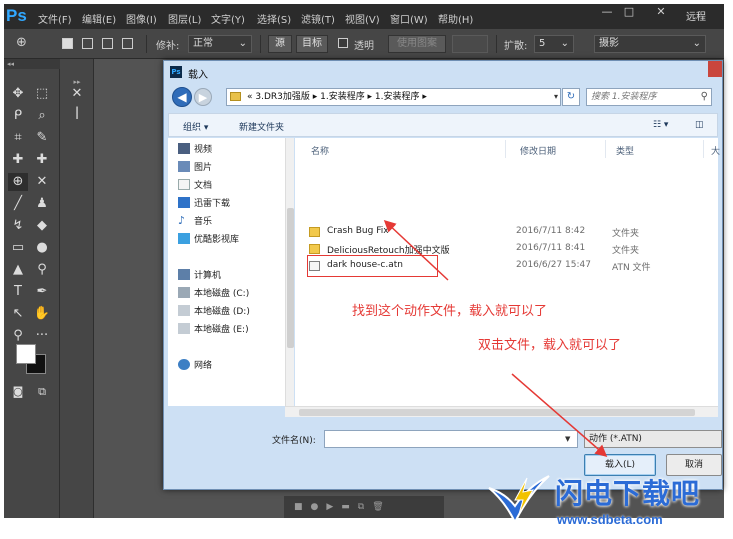  I want to click on chevron-down-icon: ▼, so click(567, 439).